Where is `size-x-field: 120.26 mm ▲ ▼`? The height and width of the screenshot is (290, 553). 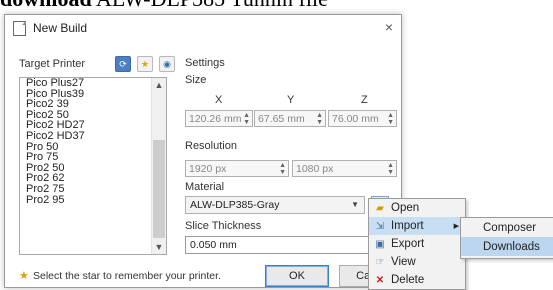
size-x-field: 120.26 mm ▲ ▼ is located at coordinates (219, 118).